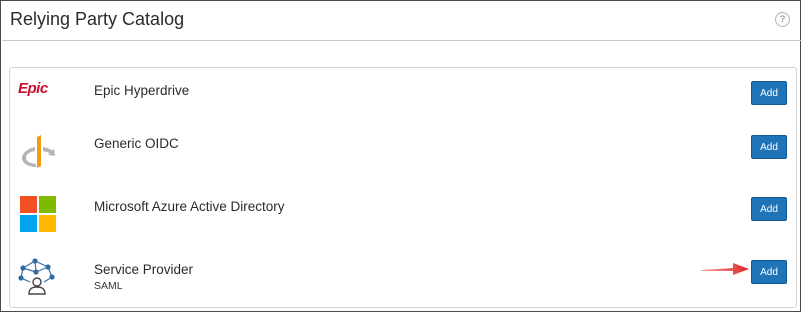  I want to click on generic-oidc-add-button: Add, so click(769, 147).